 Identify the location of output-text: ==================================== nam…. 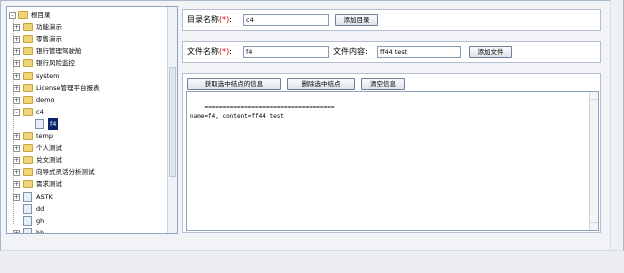
(262, 112).